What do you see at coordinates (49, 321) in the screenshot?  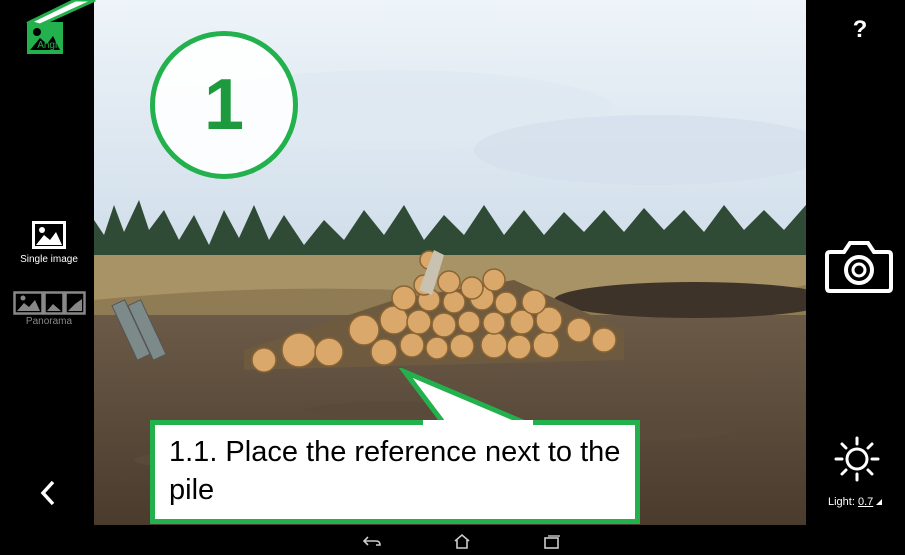 I see `panorama-label: Panorama` at bounding box center [49, 321].